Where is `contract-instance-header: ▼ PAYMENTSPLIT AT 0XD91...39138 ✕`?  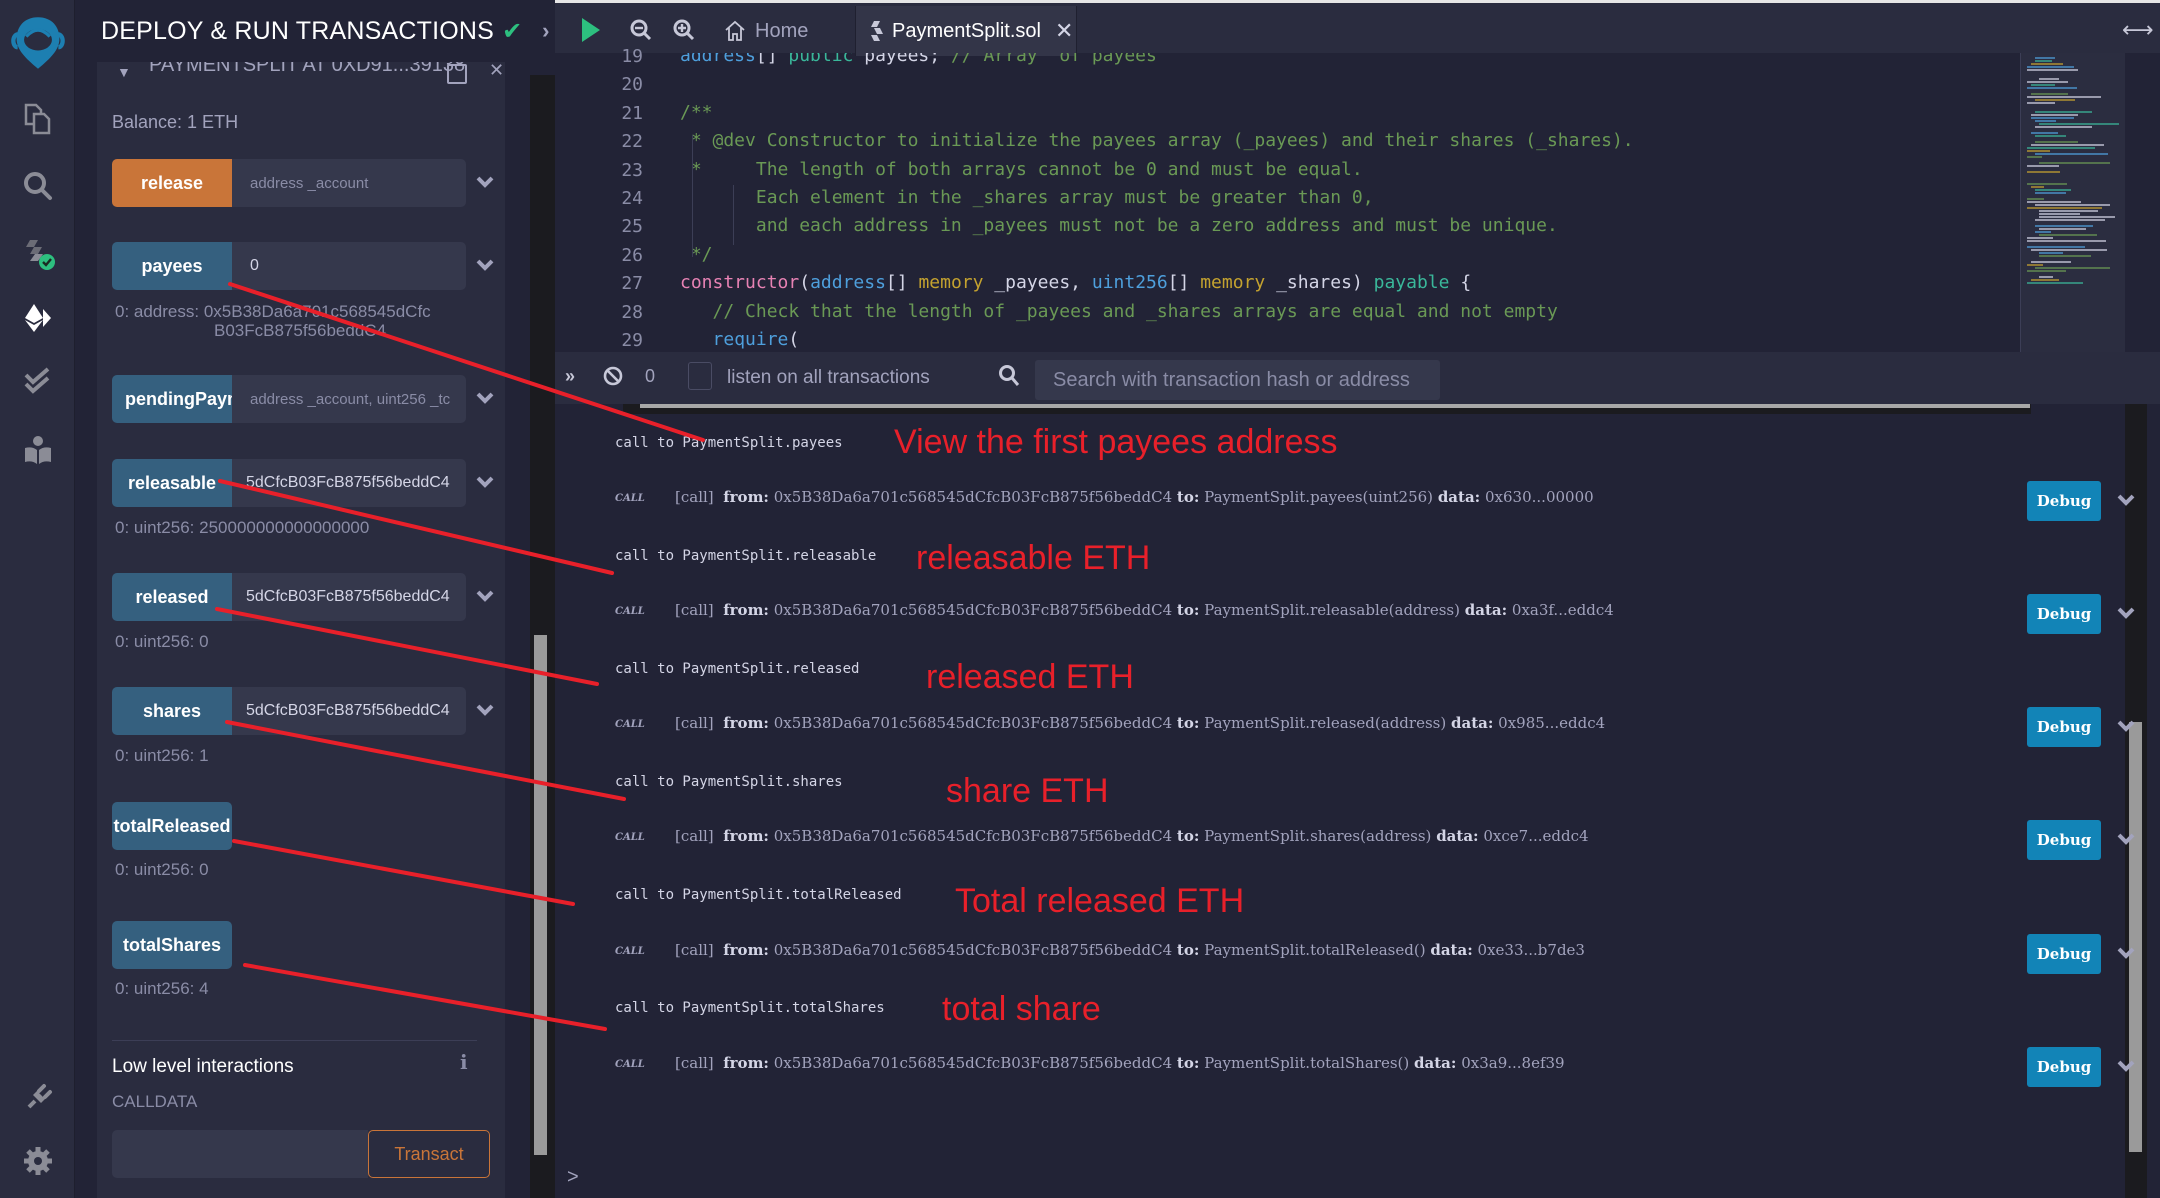 contract-instance-header: ▼ PAYMENTSPLIT AT 0XD91...39138 ✕ is located at coordinates (301, 77).